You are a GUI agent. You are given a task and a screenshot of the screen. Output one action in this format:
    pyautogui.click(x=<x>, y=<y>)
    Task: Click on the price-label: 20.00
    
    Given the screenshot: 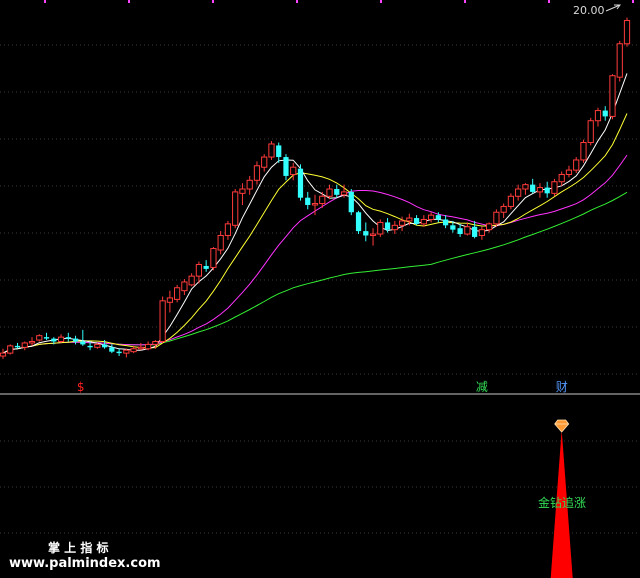 What is the action you would take?
    pyautogui.click(x=589, y=10)
    